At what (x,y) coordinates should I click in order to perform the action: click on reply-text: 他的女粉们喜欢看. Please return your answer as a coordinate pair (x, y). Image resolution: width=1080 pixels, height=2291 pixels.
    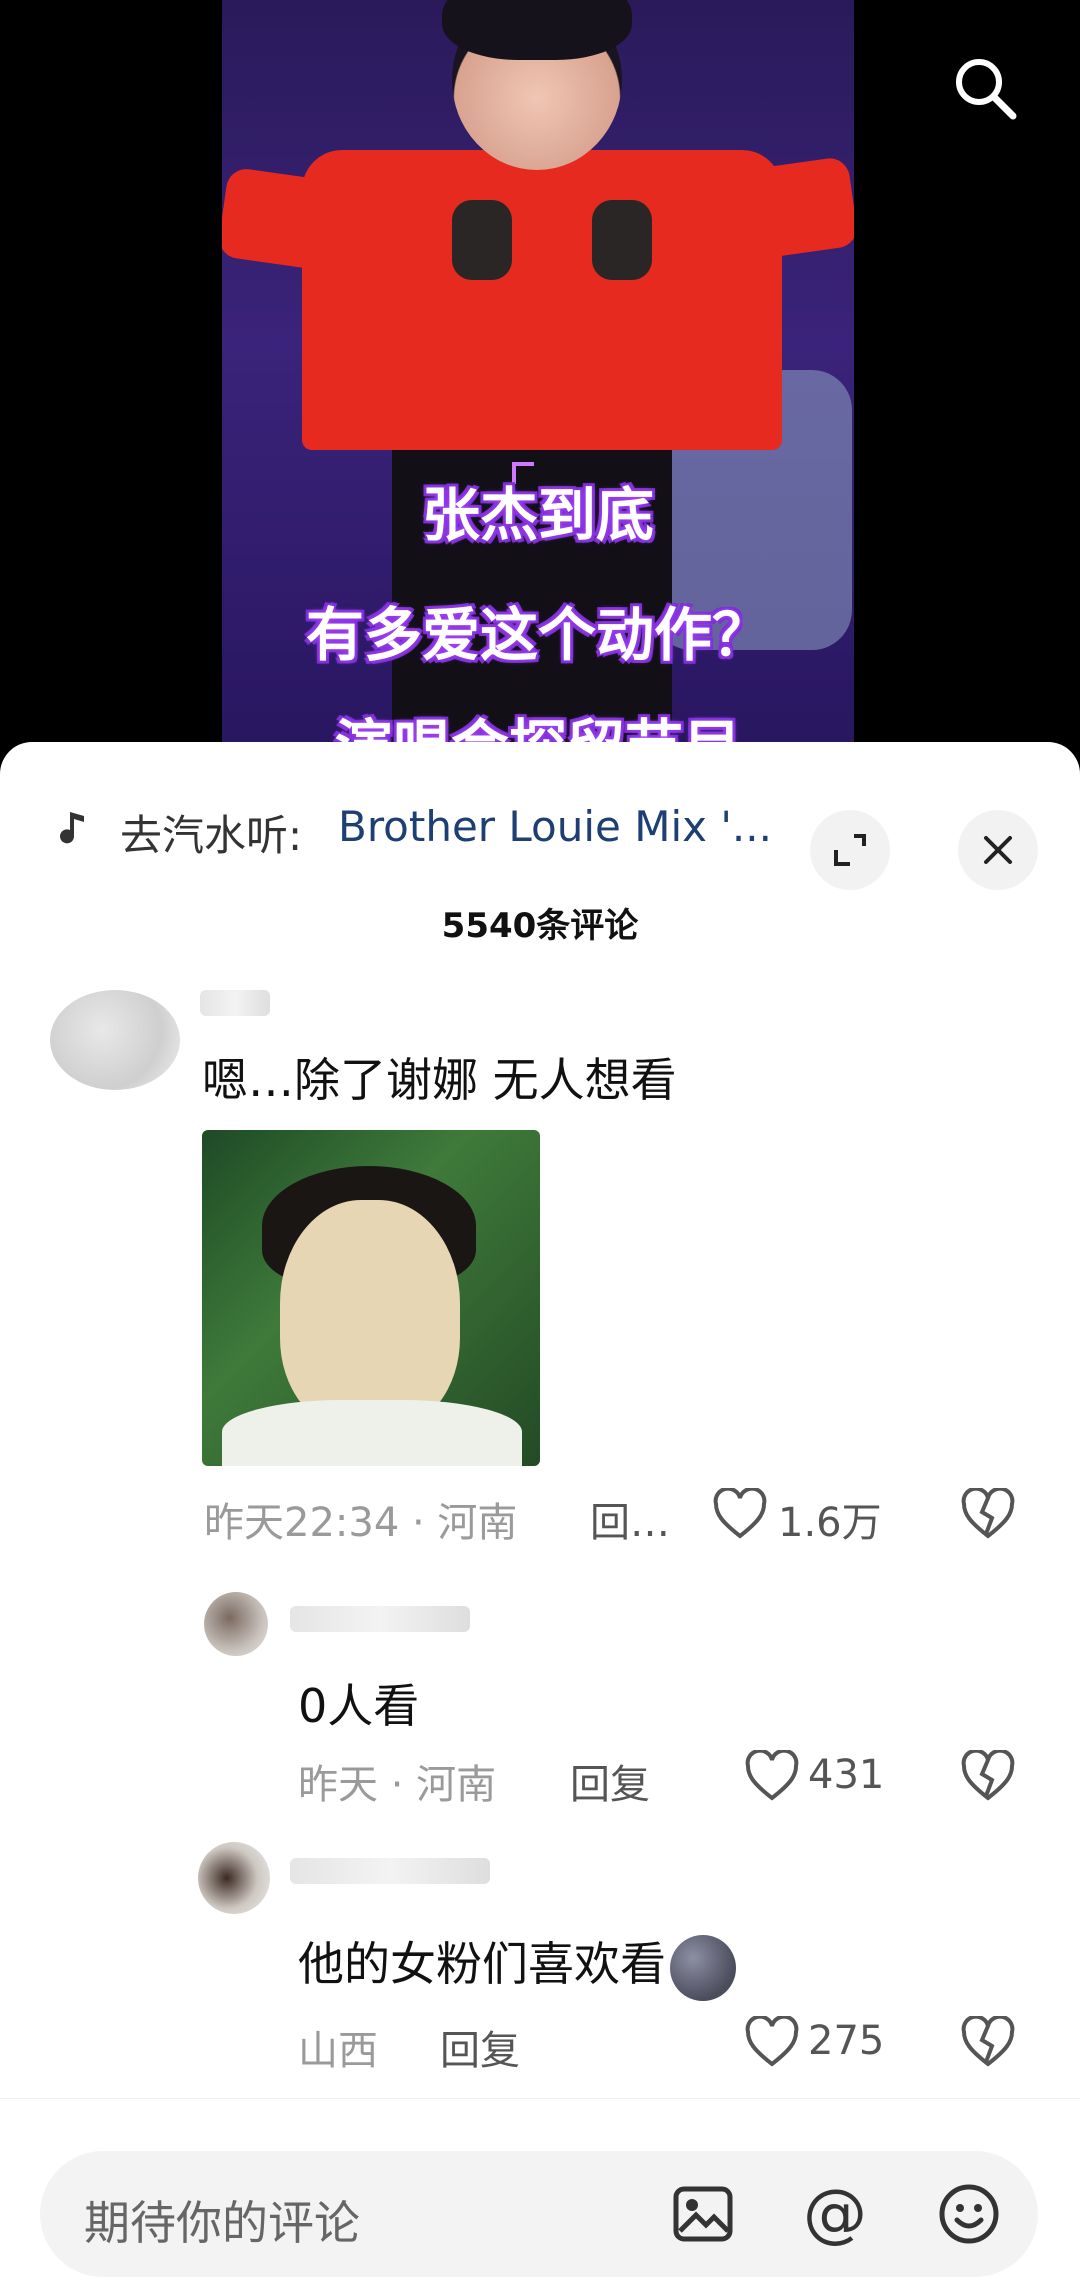
    Looking at the image, I should click on (517, 1964).